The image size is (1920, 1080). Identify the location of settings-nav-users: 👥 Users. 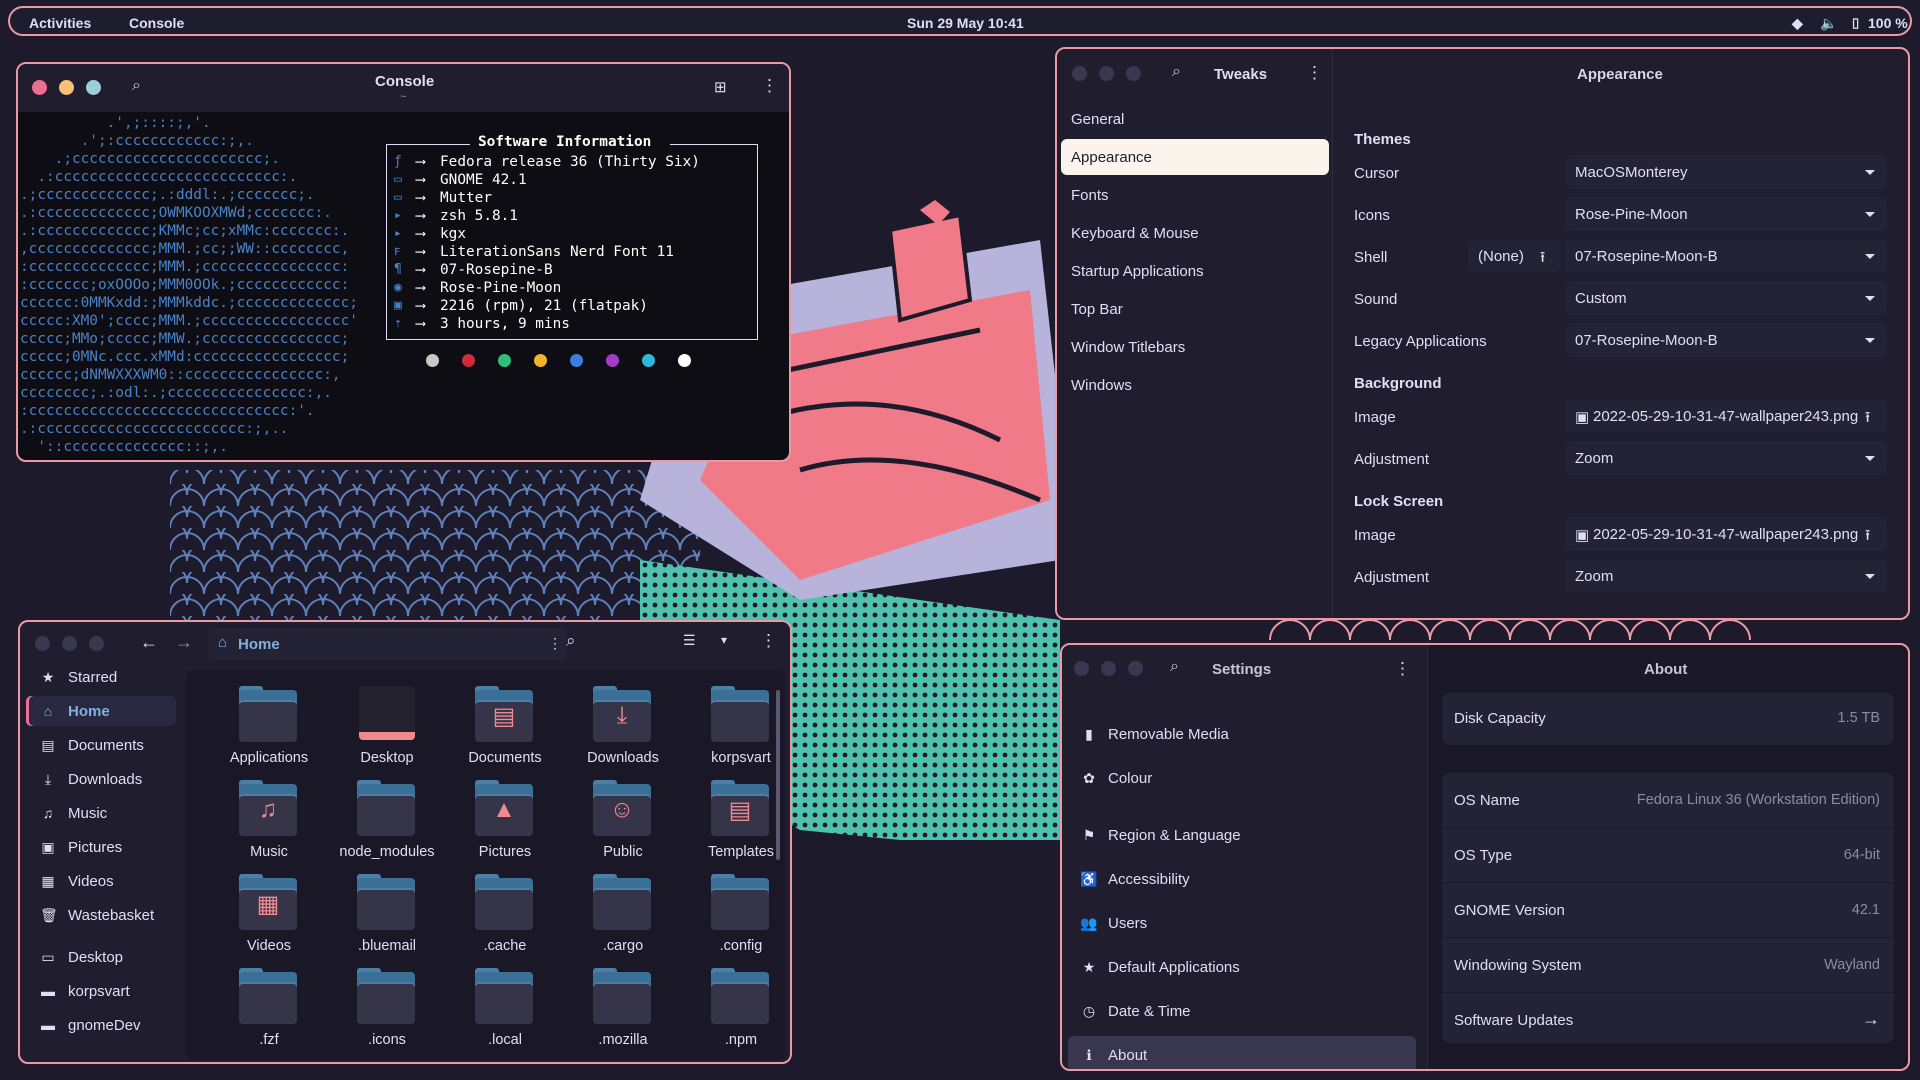
(1242, 924).